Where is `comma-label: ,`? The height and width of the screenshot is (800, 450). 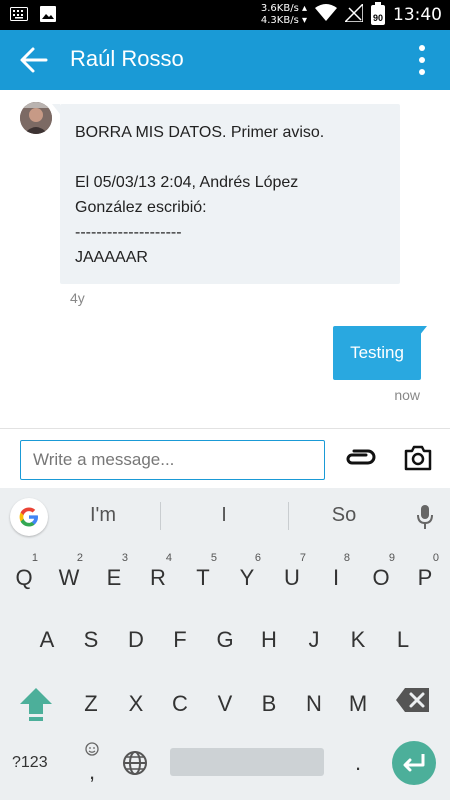 comma-label: , is located at coordinates (92, 771).